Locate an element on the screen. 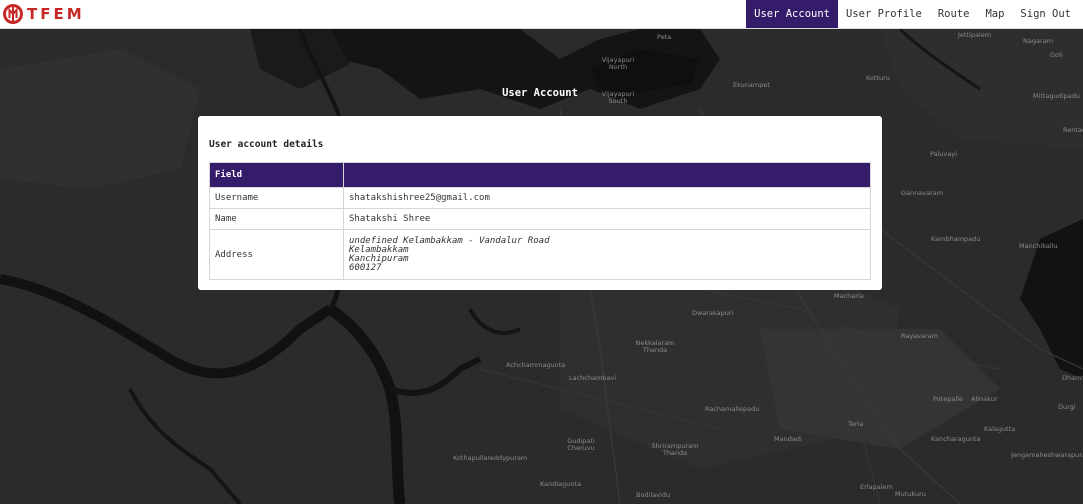  nav-sign-out: Sign Out is located at coordinates (1045, 14).